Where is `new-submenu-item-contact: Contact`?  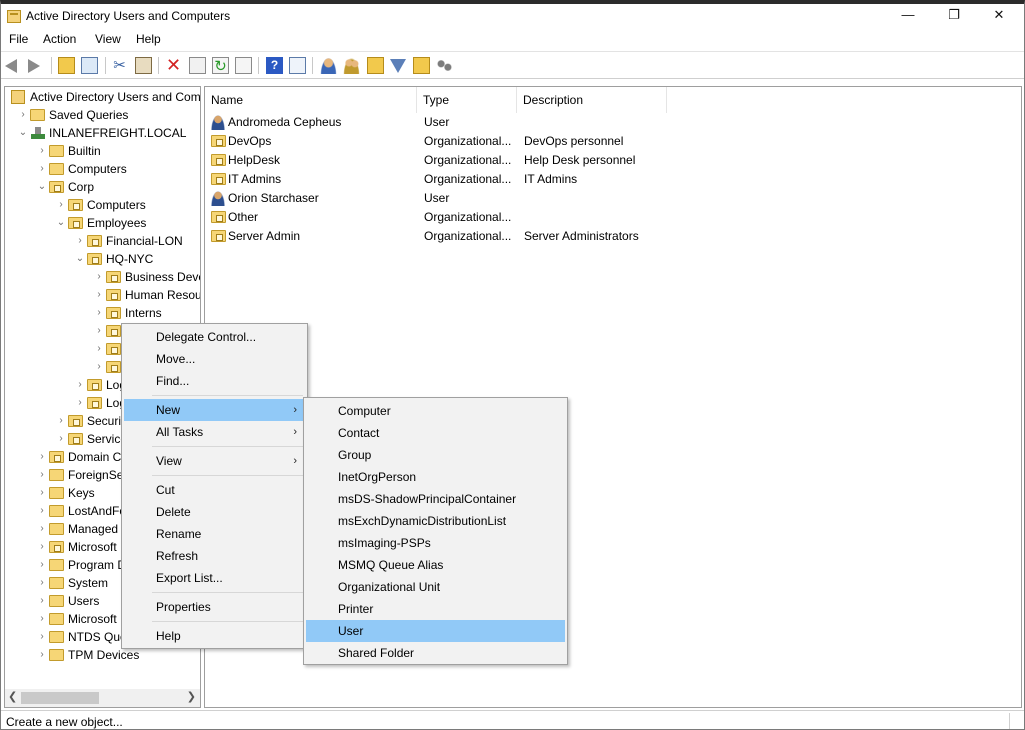 new-submenu-item-contact: Contact is located at coordinates (435, 433).